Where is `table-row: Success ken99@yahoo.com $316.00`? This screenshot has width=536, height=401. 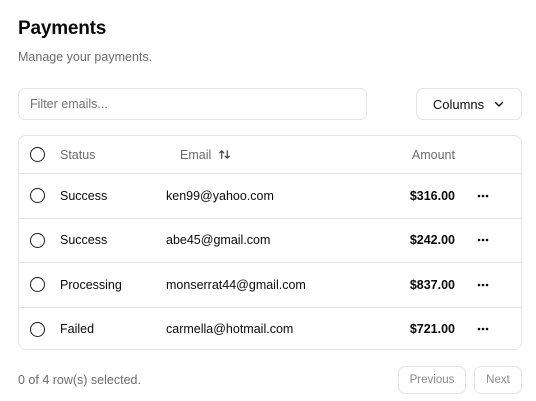 table-row: Success ken99@yahoo.com $316.00 is located at coordinates (270, 195).